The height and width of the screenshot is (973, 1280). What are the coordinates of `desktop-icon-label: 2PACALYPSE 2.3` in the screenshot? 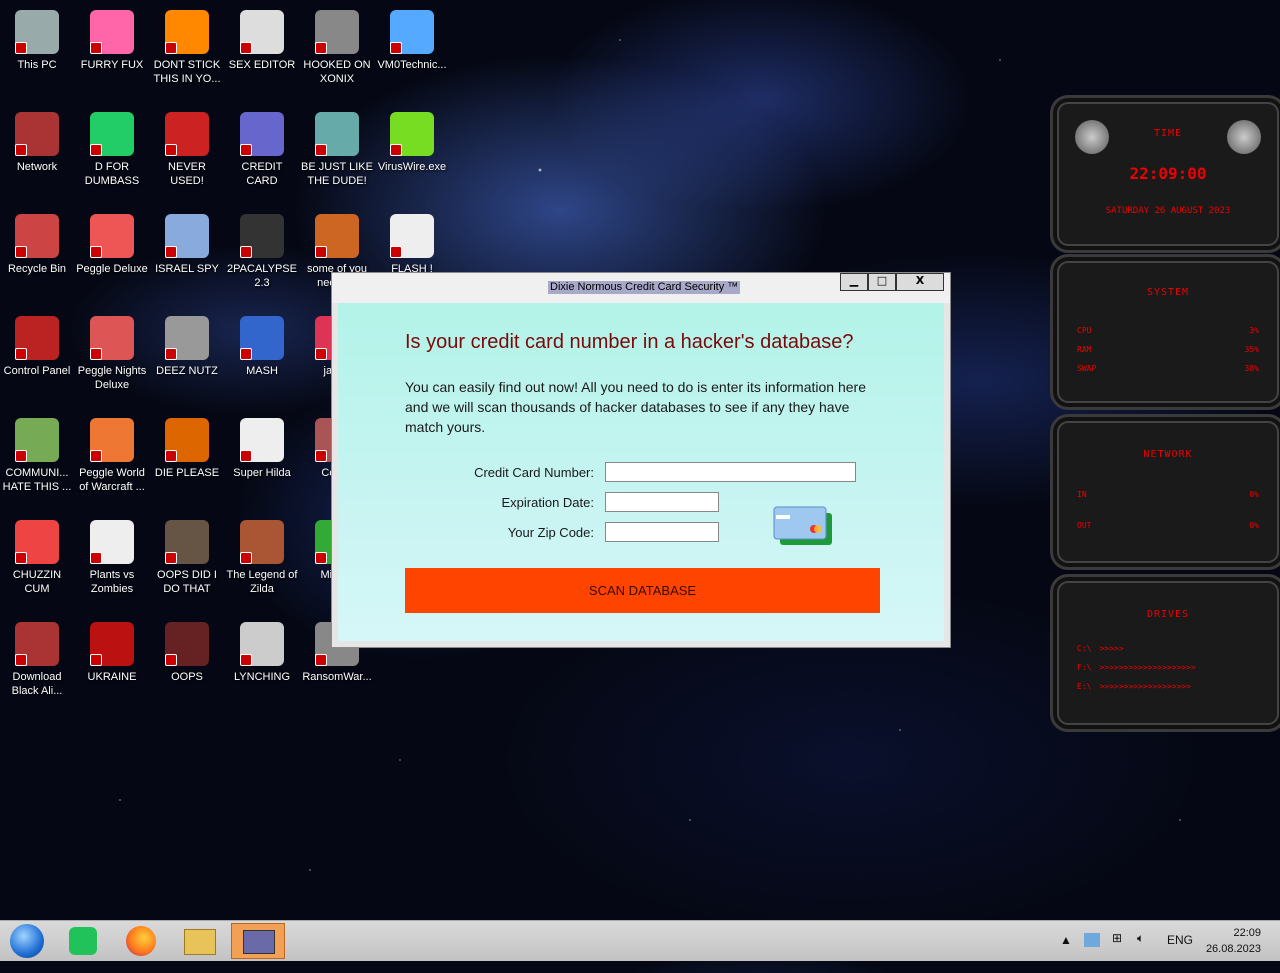 It's located at (262, 276).